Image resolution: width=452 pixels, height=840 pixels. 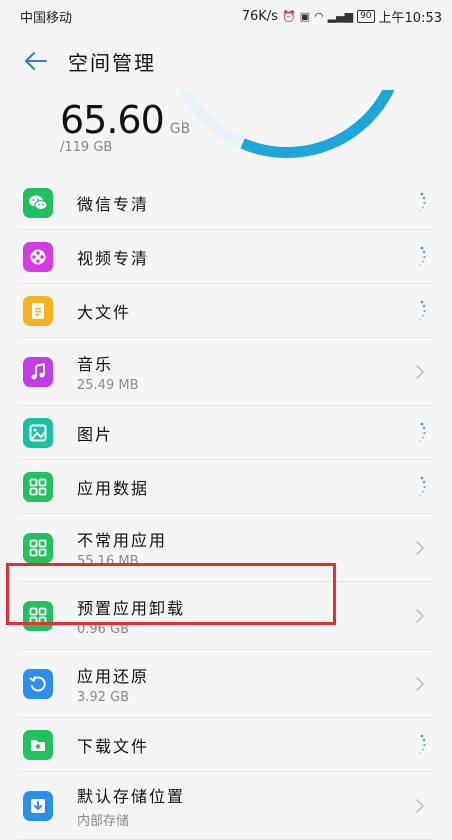 I want to click on storage-summary: 65.60 GB /119 GB, so click(x=226, y=129).